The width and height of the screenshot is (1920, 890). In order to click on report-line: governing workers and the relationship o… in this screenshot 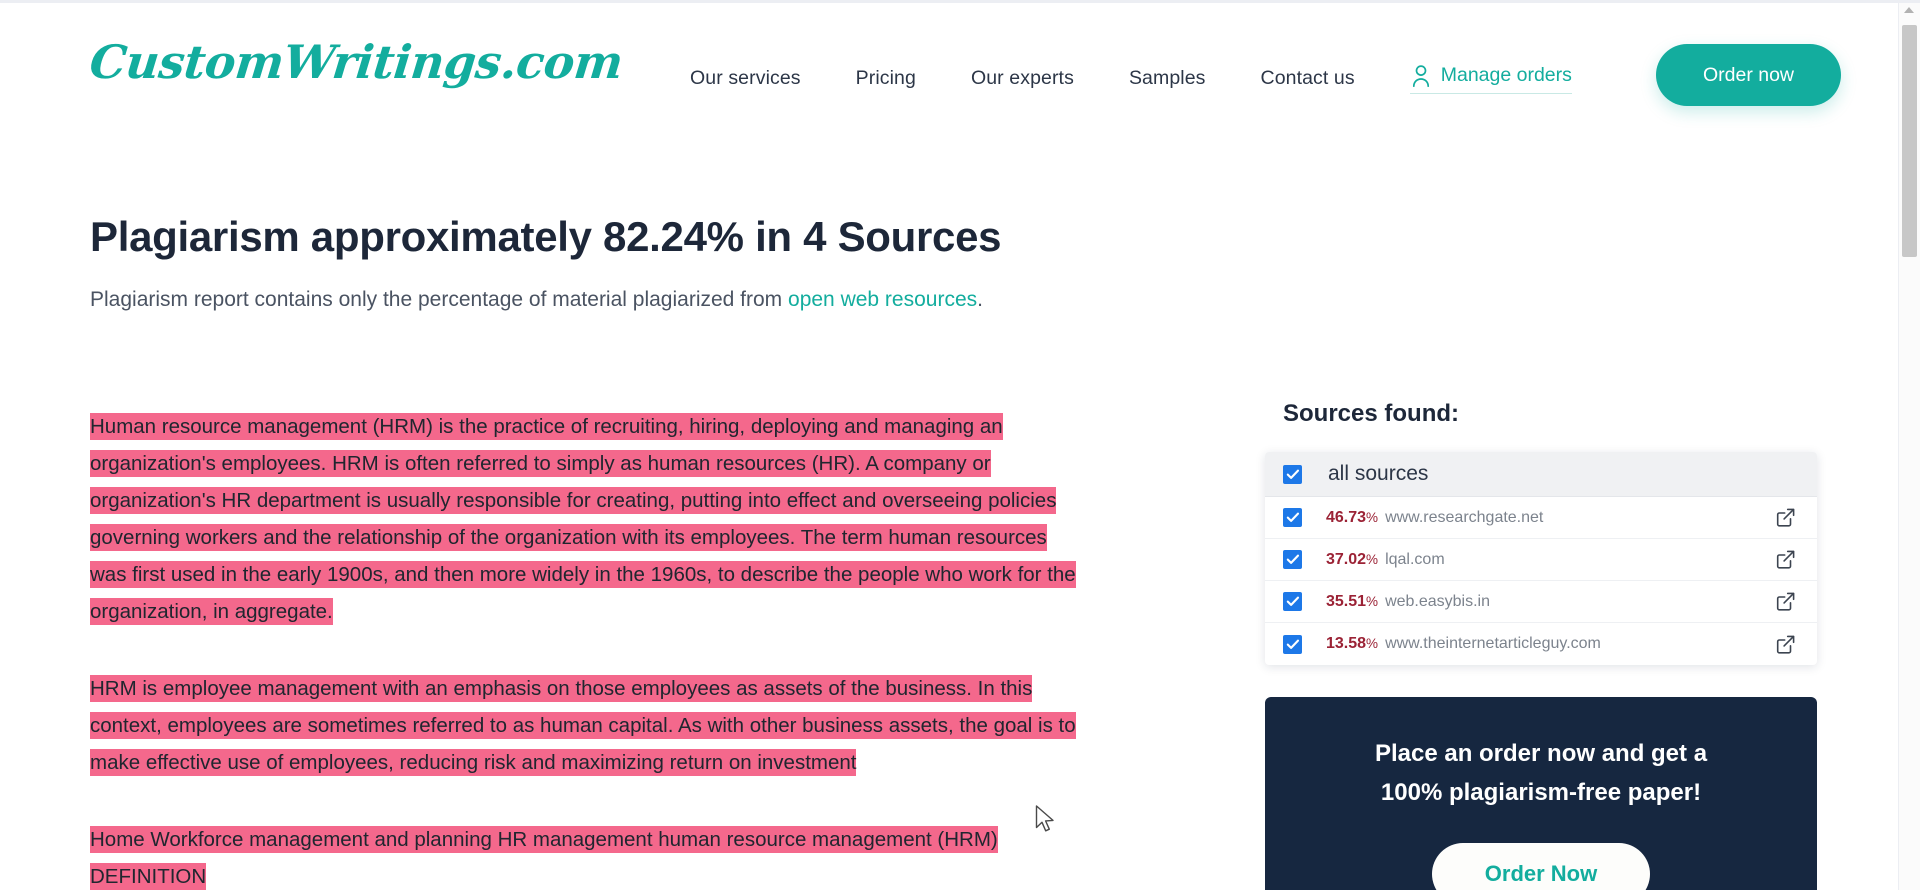, I will do `click(670, 537)`.